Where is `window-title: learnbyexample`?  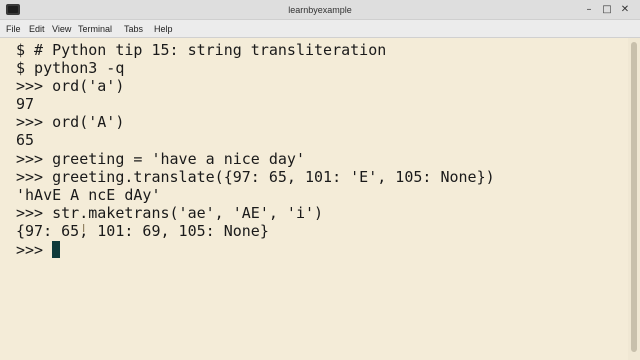
window-title: learnbyexample is located at coordinates (320, 10).